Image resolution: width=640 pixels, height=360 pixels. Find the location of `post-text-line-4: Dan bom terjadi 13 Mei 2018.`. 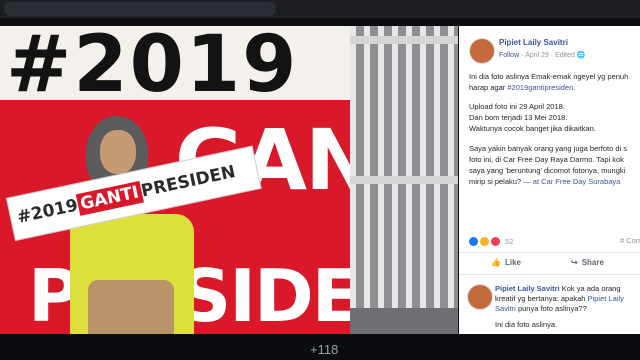

post-text-line-4: Dan bom terjadi 13 Mei 2018. is located at coordinates (518, 117).